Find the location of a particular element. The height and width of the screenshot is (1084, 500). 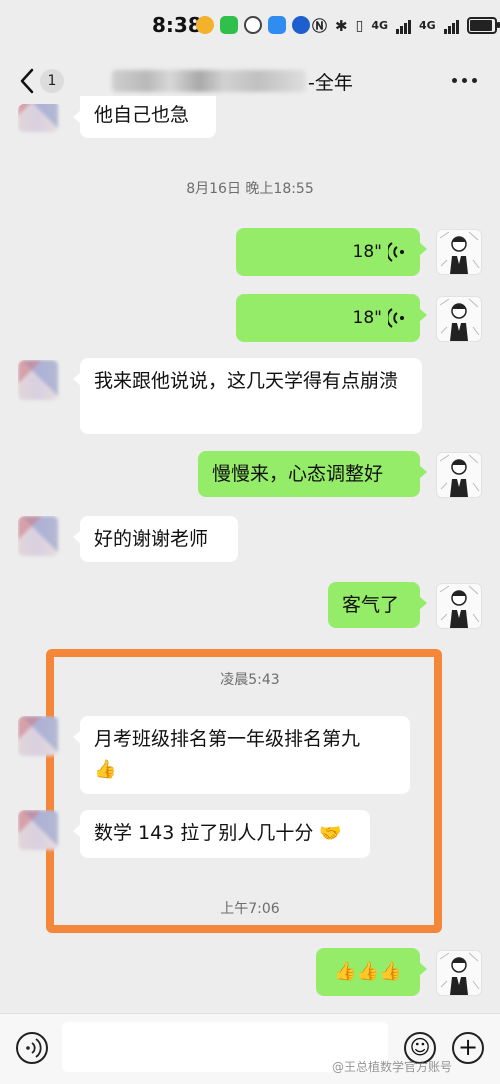

vibrate-icon: ▯ is located at coordinates (359, 25).